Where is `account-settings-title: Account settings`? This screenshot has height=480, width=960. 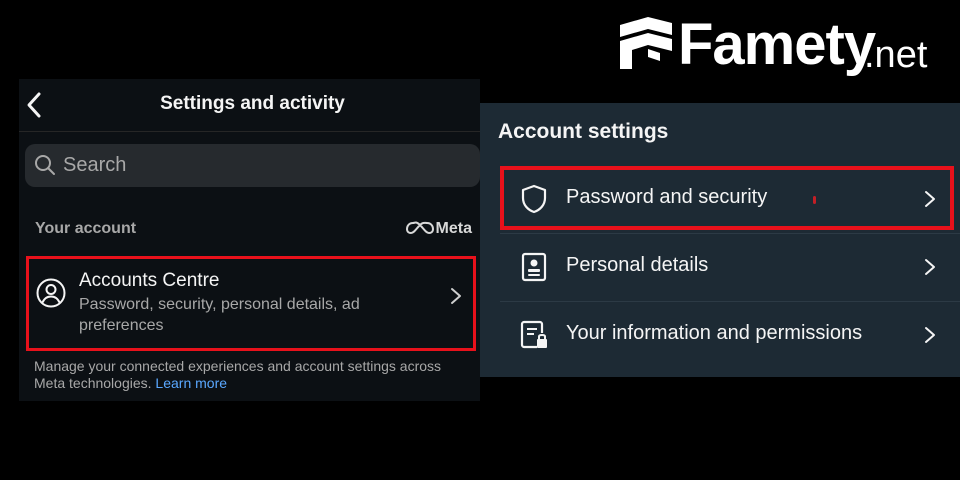
account-settings-title: Account settings is located at coordinates (583, 131).